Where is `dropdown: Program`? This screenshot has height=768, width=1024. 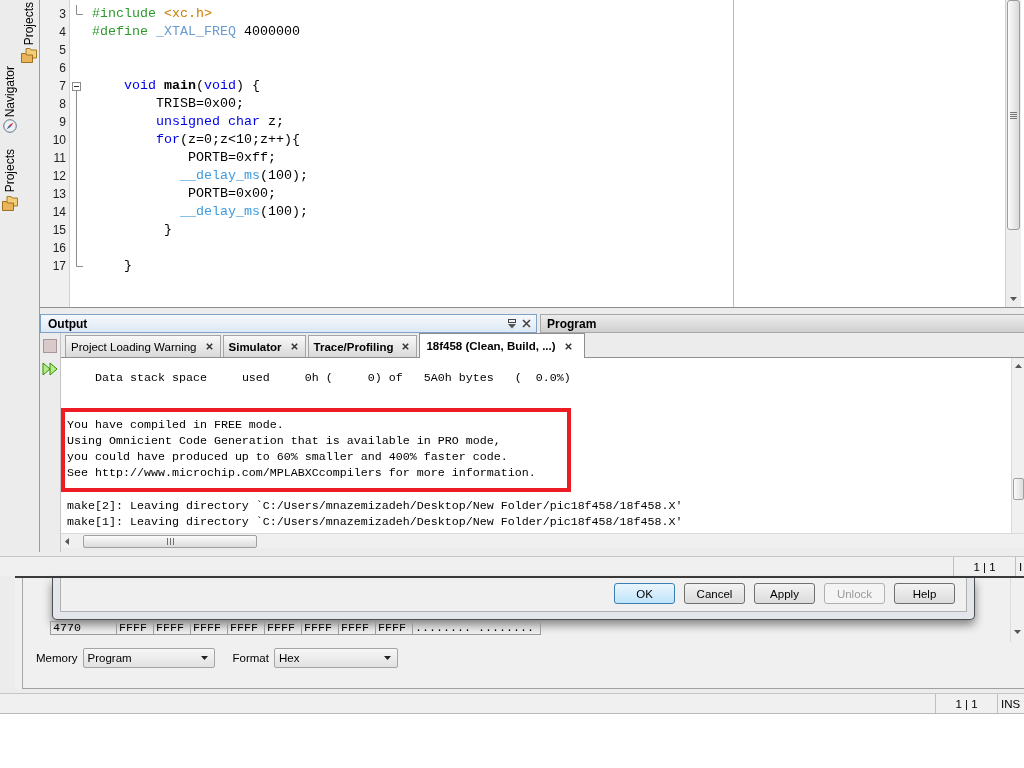 dropdown: Program is located at coordinates (148, 658).